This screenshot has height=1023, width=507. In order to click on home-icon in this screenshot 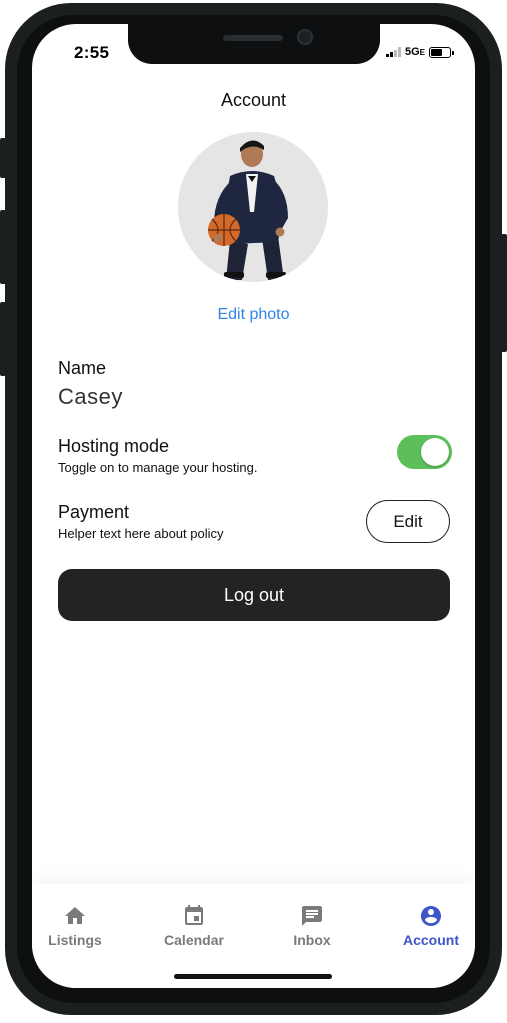, I will do `click(75, 915)`.